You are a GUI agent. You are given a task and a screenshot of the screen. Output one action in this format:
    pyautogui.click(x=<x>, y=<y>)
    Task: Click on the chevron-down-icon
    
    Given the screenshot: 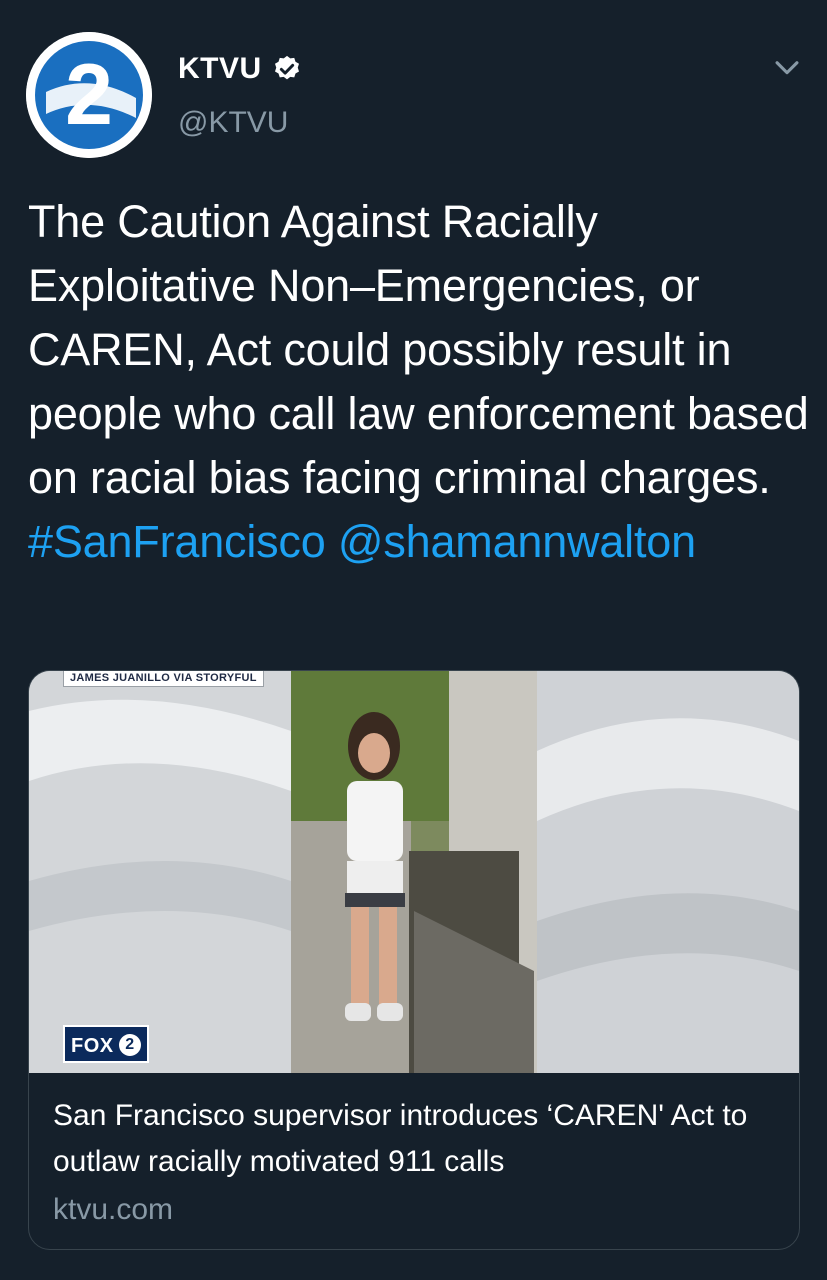 What is the action you would take?
    pyautogui.click(x=787, y=67)
    